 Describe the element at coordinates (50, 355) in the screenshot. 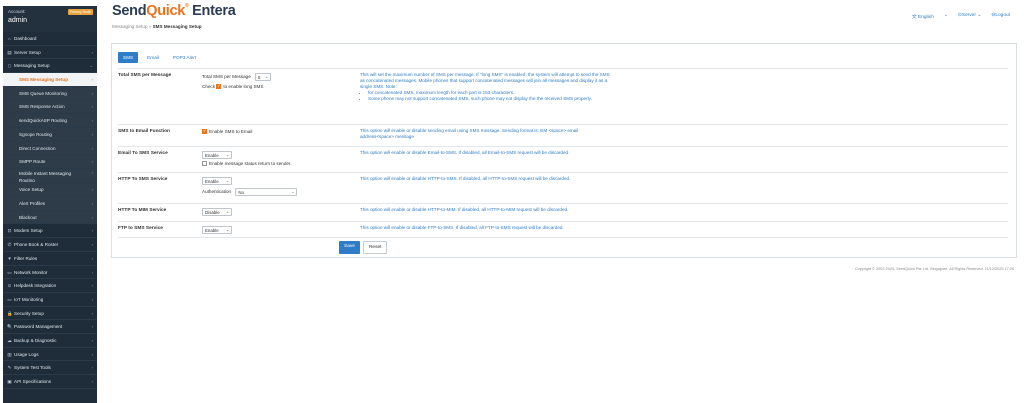

I see `sidebar-item-usage-logs: ▥ Usage Logs ›` at that location.